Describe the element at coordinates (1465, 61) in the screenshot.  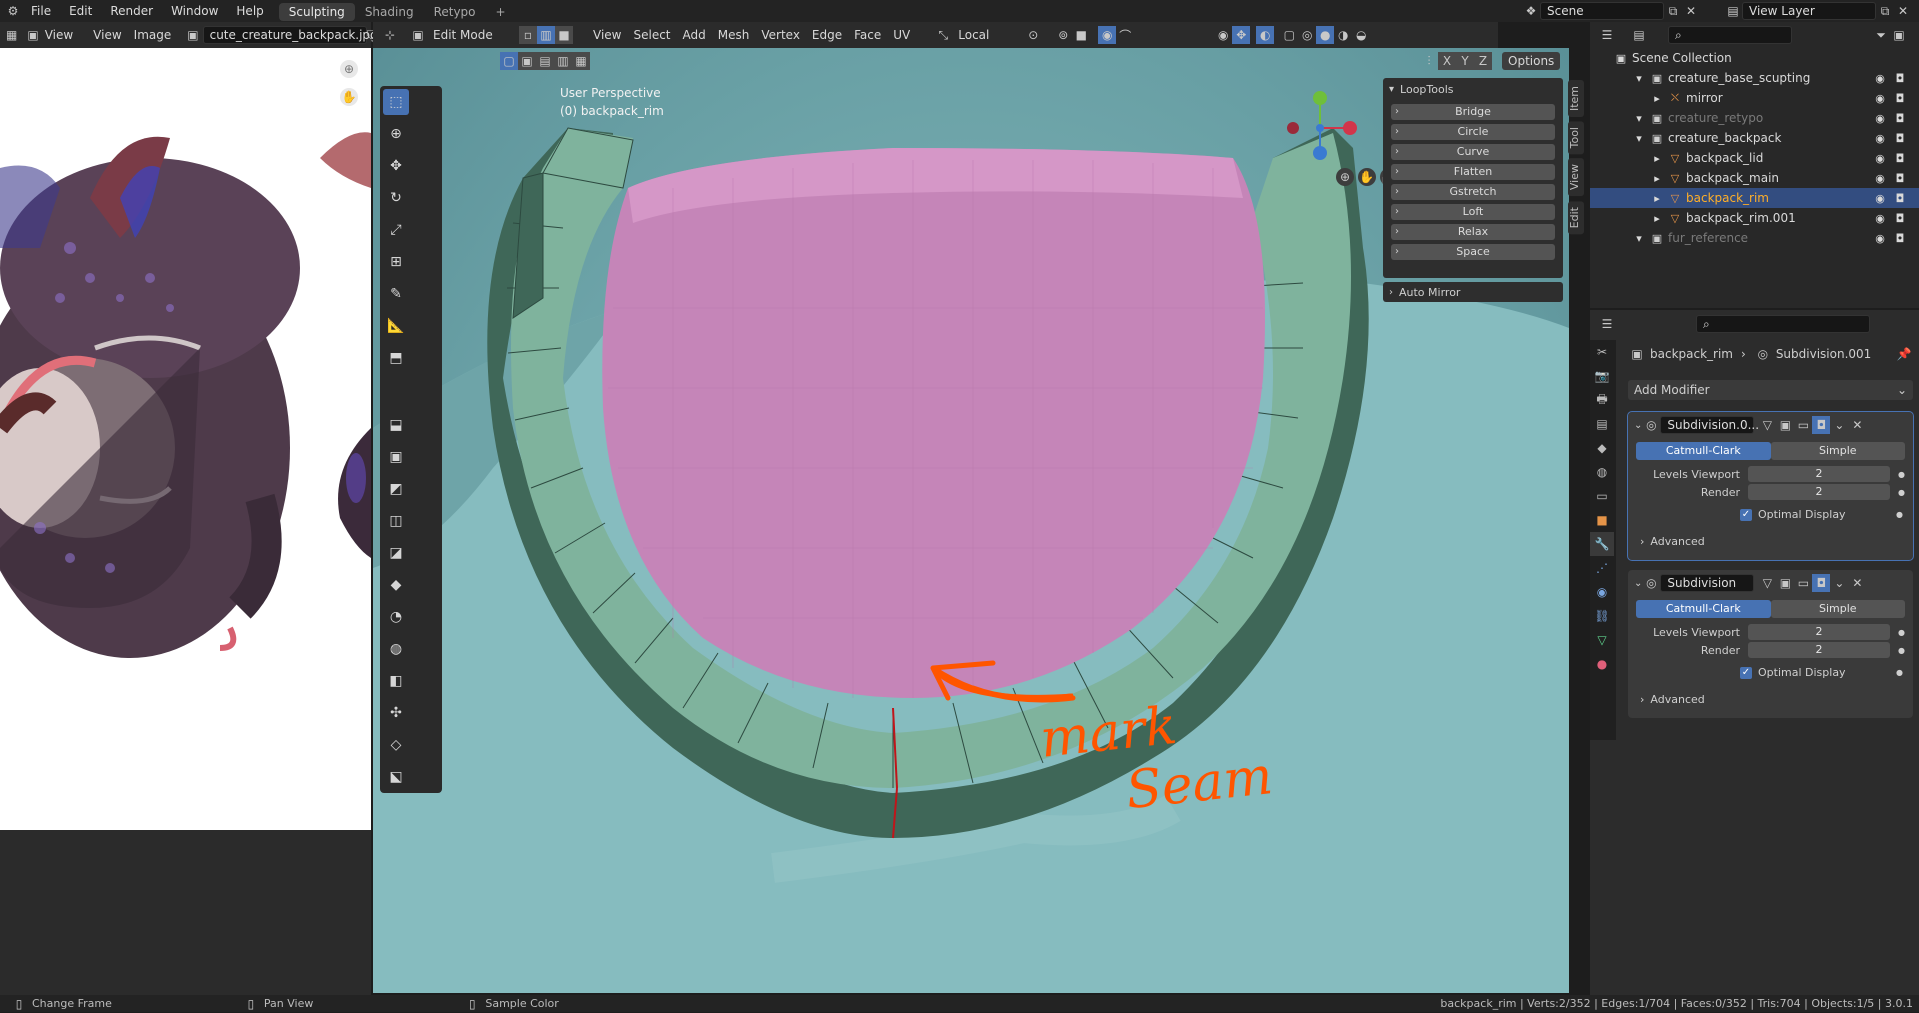
I see `axis-y-toggle: Y` at that location.